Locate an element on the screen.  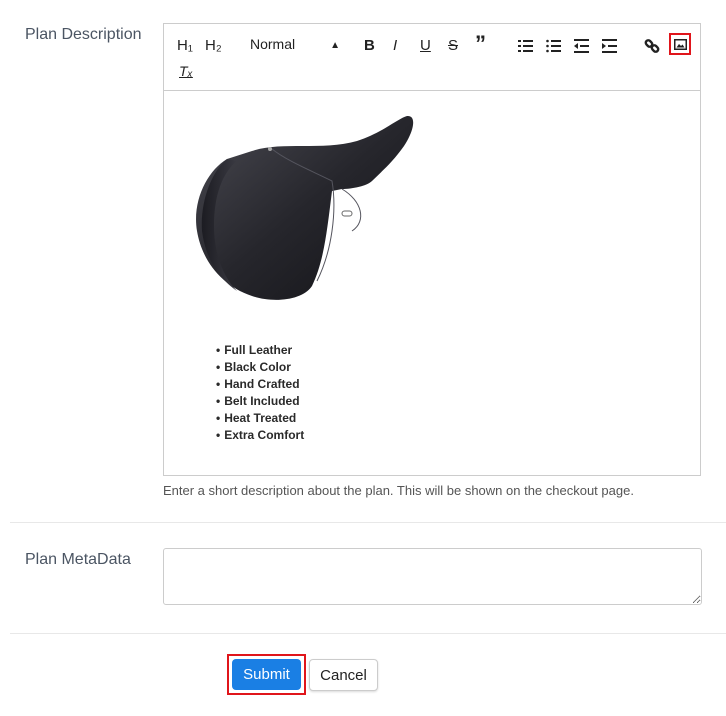
h2-button: H₂ is located at coordinates (213, 46).